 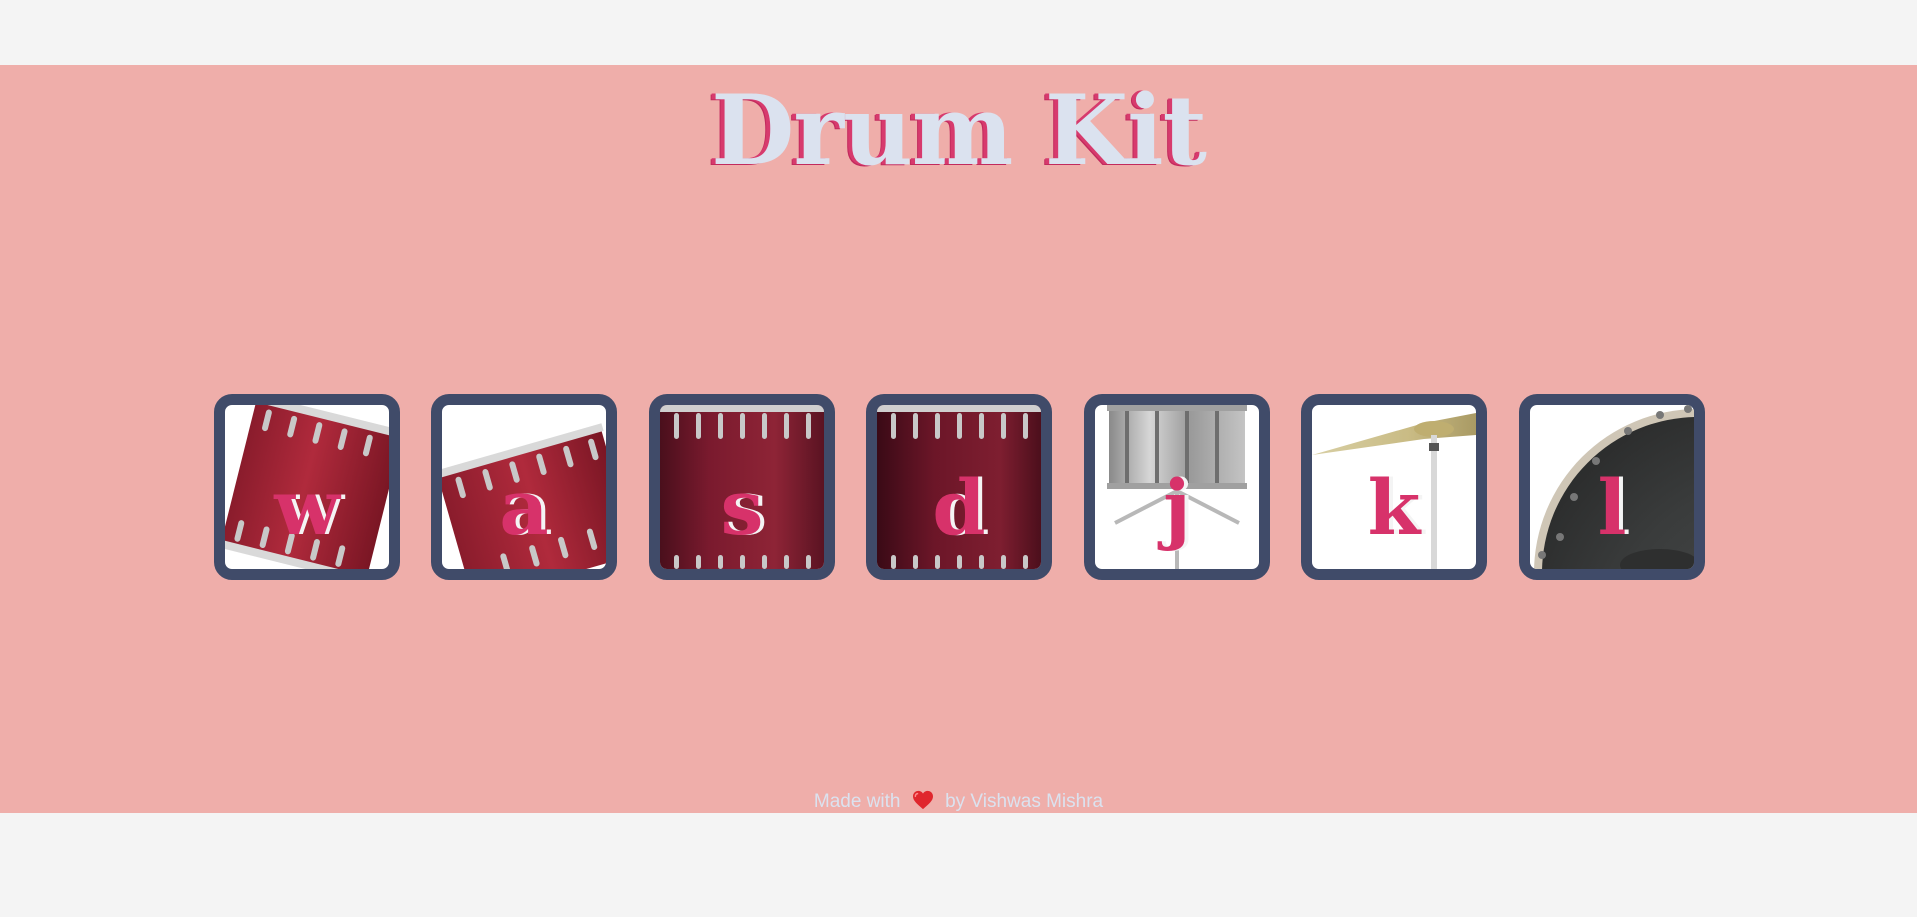 I want to click on key-label: a, so click(x=524, y=507).